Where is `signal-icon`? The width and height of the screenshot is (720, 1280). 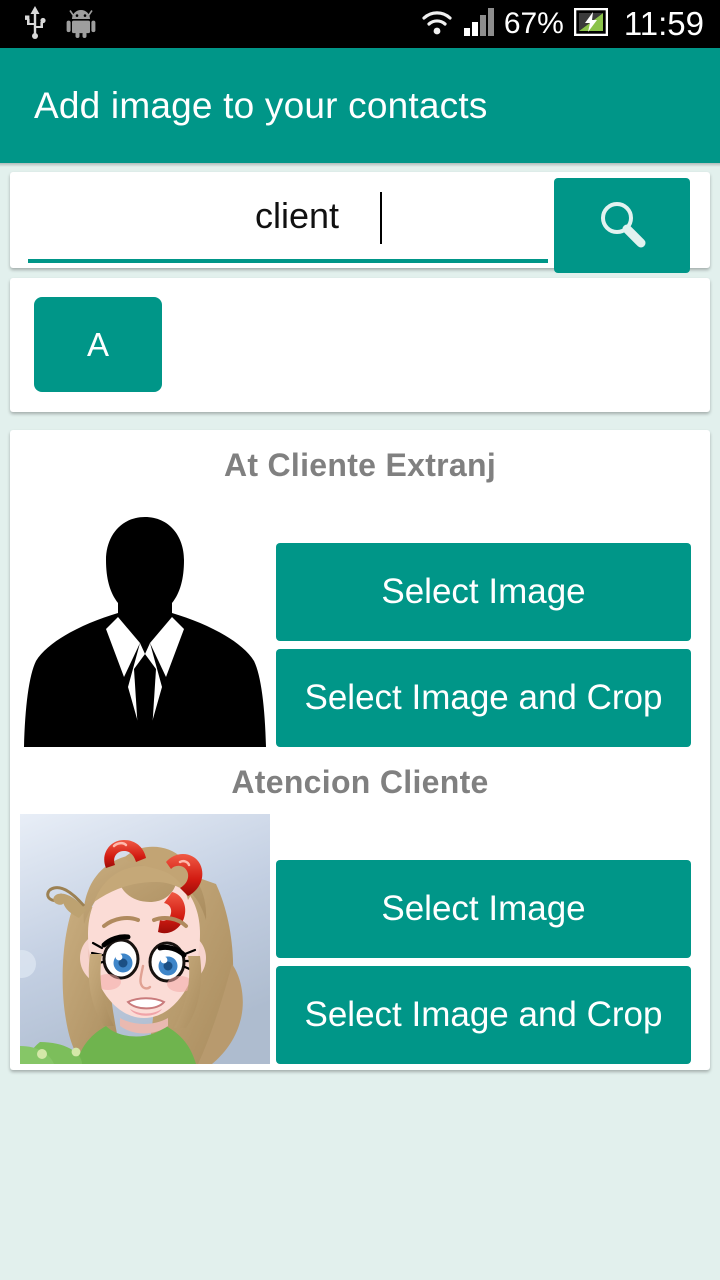 signal-icon is located at coordinates (478, 24).